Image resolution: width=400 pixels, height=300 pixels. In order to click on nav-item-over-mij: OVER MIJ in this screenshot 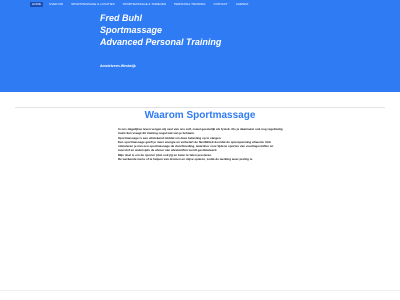, I will do `click(56, 4)`.